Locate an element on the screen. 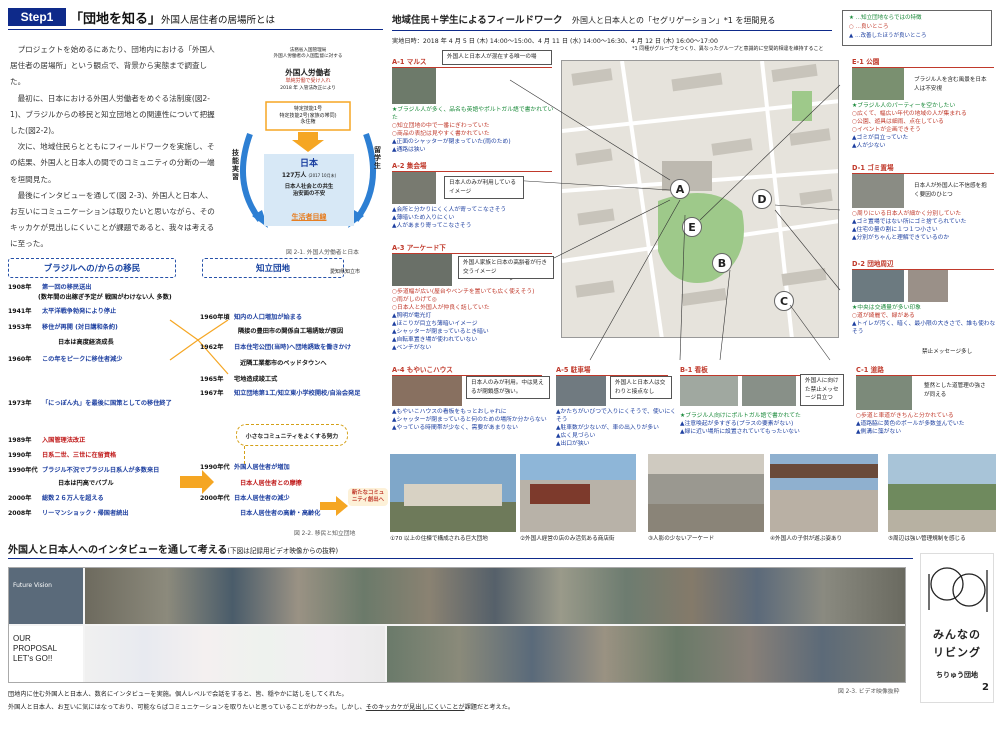  spot-c1-label: C-1 道路 is located at coordinates (926, 370).